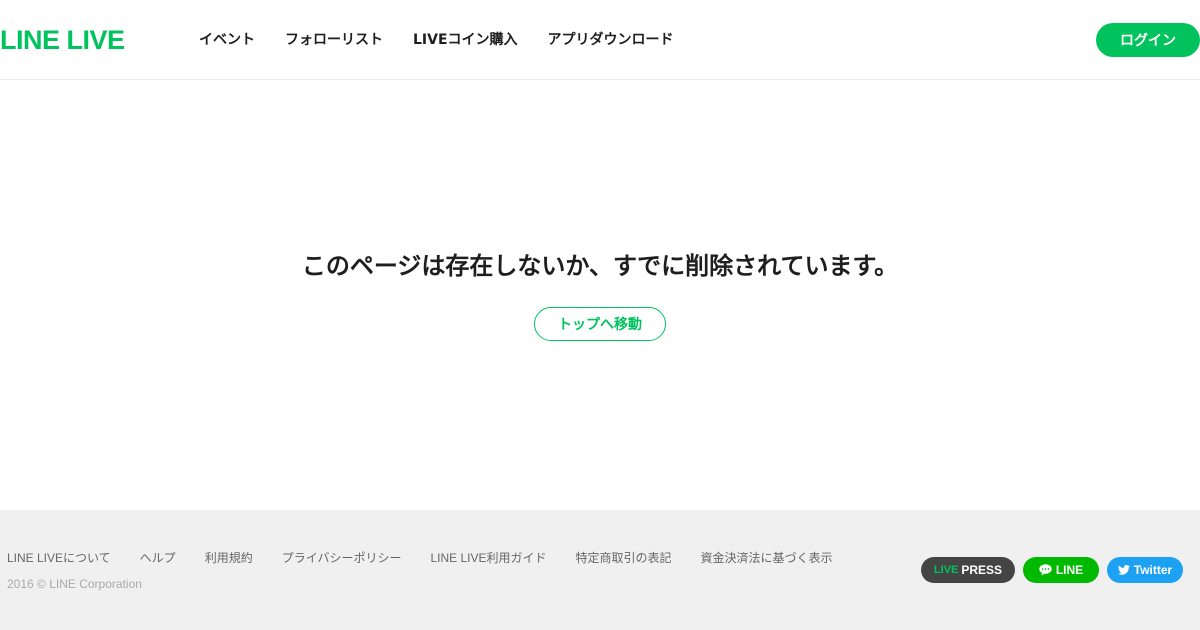  What do you see at coordinates (946, 570) in the screenshot?
I see `live-press-prefix: LIVE` at bounding box center [946, 570].